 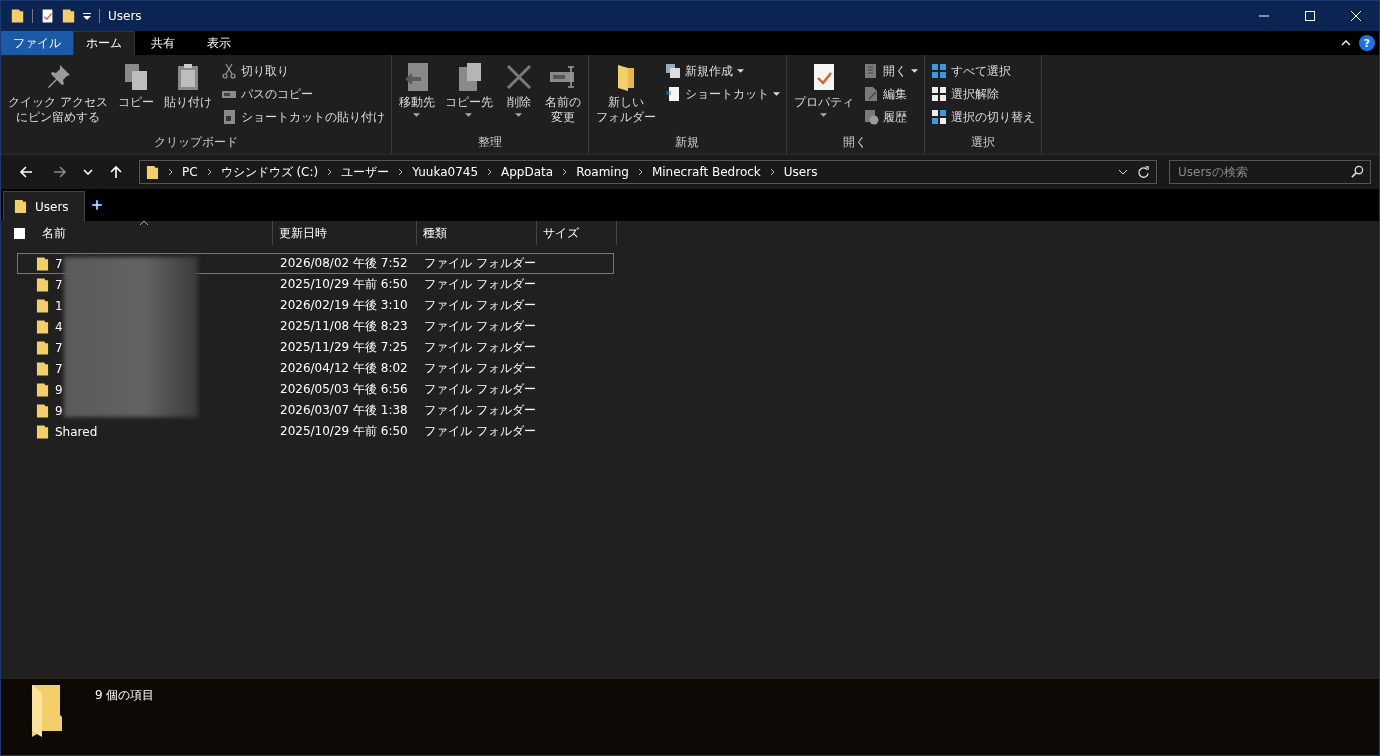 What do you see at coordinates (163, 43) in the screenshot?
I see `ribbon-tab: 共有` at bounding box center [163, 43].